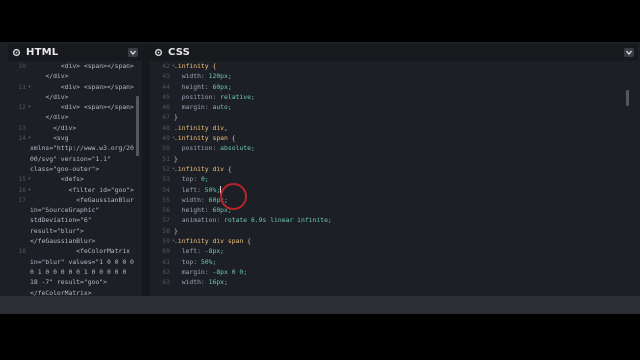  I want to click on code-line: 10 <div> <span></span>, so click(75, 66).